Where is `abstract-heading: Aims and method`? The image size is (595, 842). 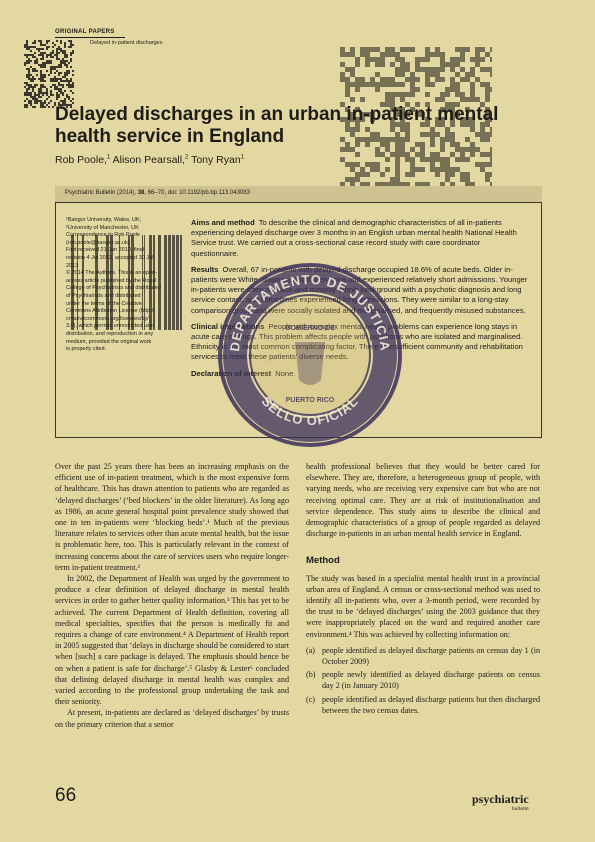 abstract-heading: Aims and method is located at coordinates (223, 222).